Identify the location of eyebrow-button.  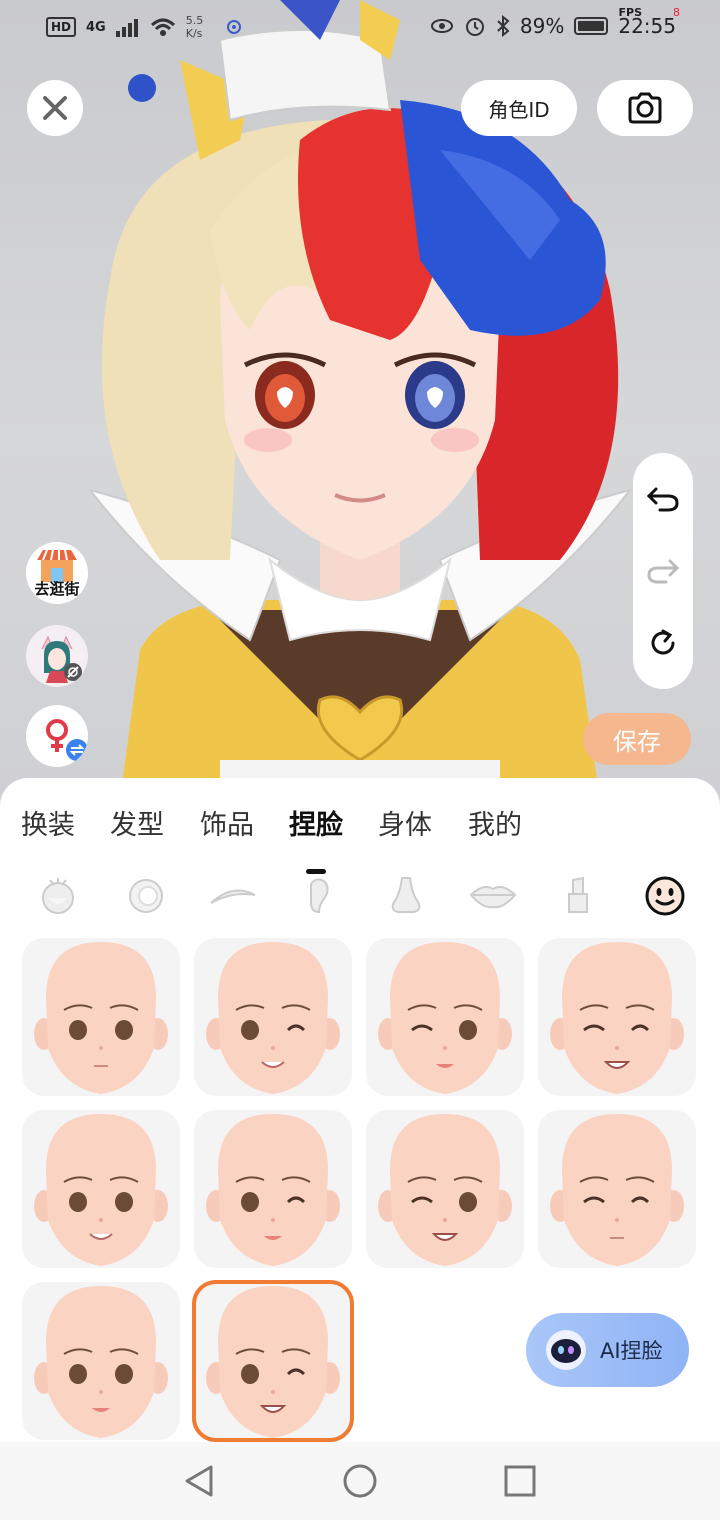
(233, 896).